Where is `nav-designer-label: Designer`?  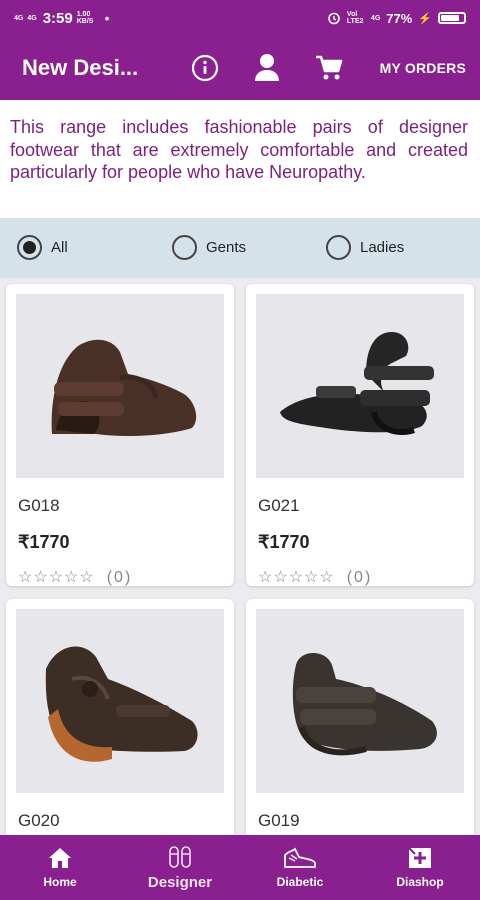
nav-designer-label: Designer is located at coordinates (180, 882).